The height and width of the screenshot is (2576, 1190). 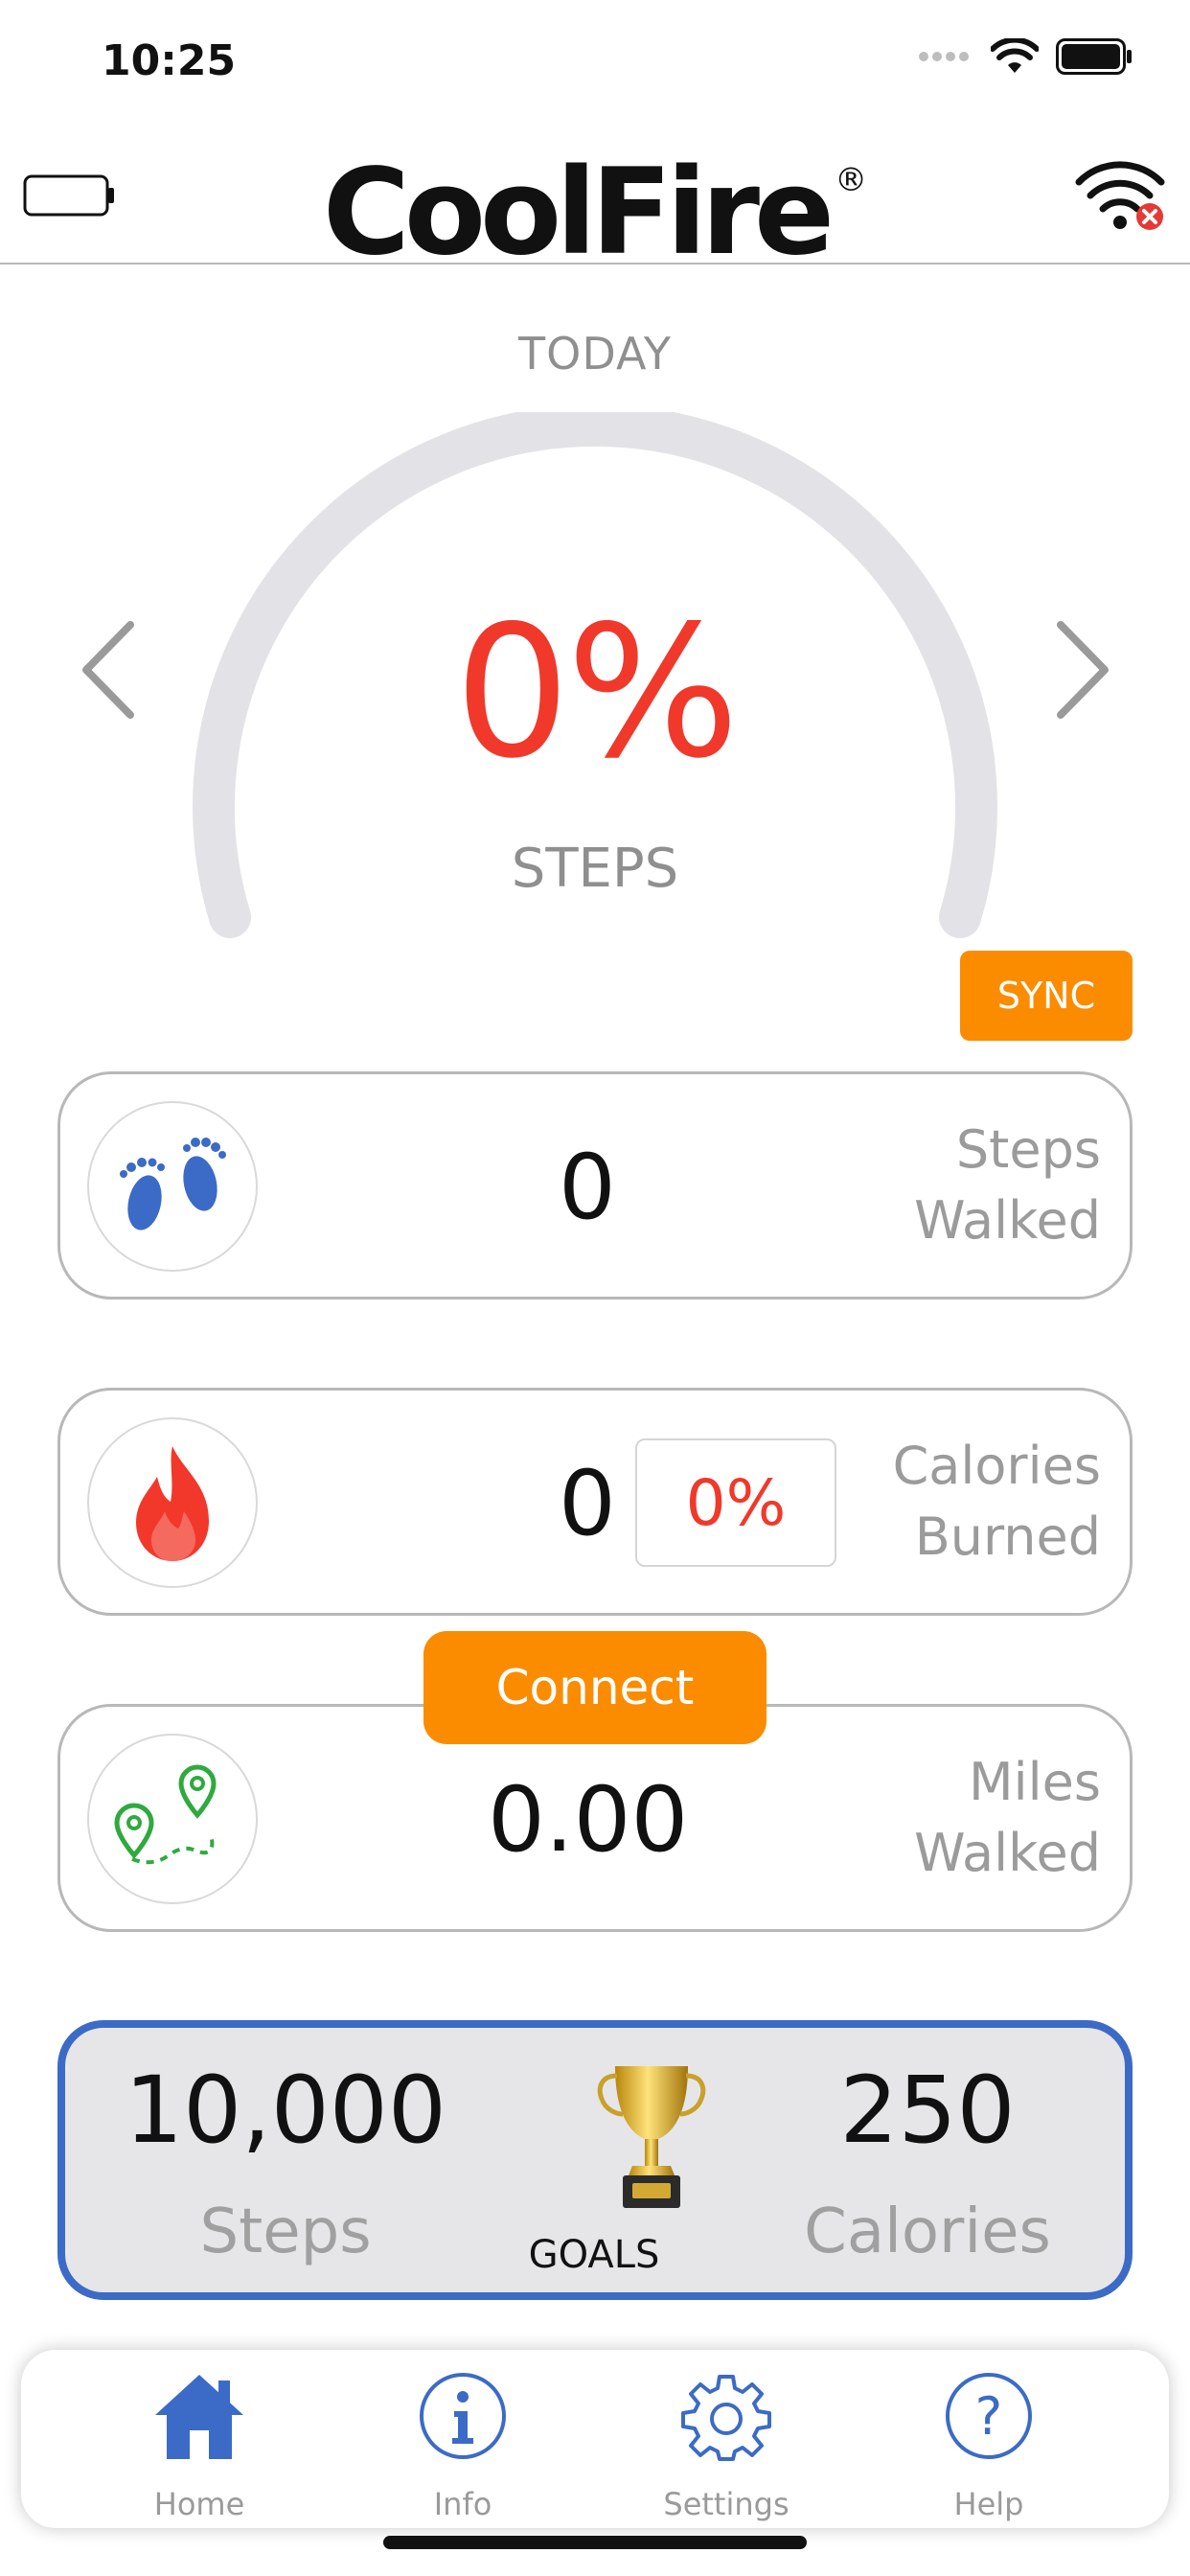 I want to click on tab-info: Info, so click(x=463, y=2446).